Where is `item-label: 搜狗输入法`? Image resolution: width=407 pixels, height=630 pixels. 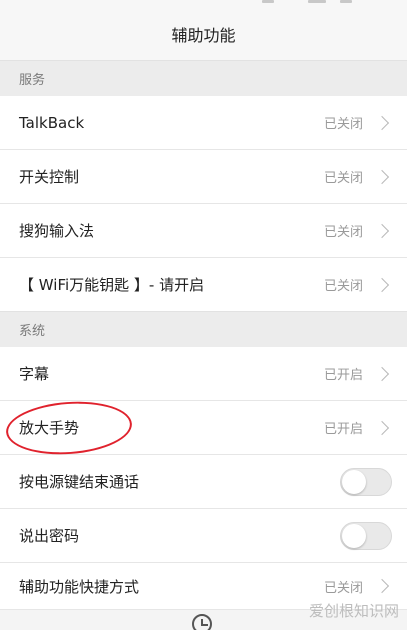 item-label: 搜狗输入法 is located at coordinates (57, 231).